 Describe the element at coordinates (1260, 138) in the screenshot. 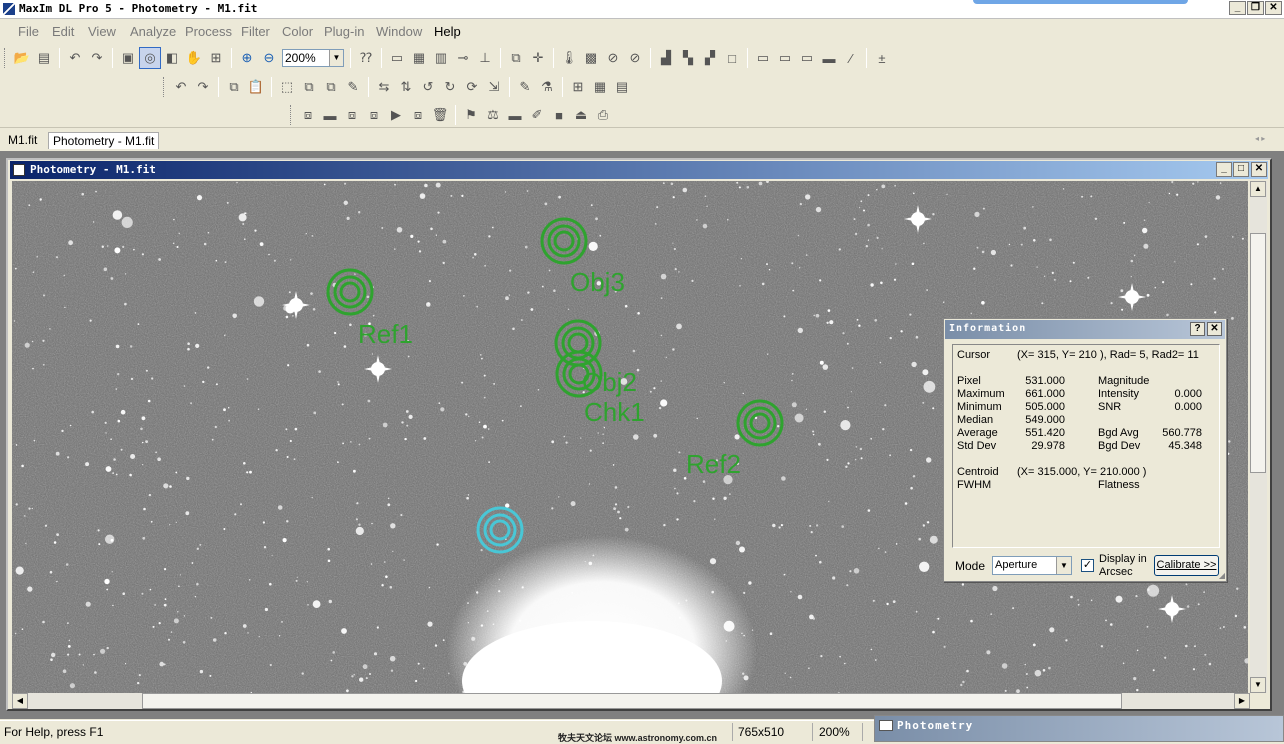

I see `tab-scroll-icon: ◂ ▸` at that location.